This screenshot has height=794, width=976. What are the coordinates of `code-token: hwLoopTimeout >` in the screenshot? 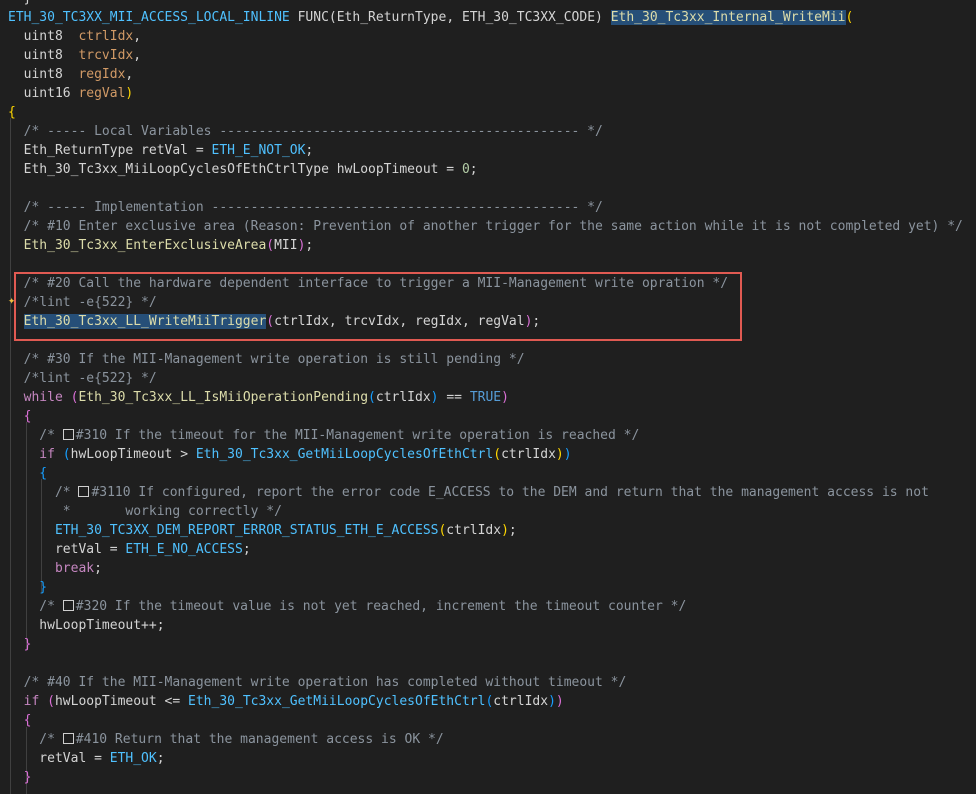 It's located at (133, 454).